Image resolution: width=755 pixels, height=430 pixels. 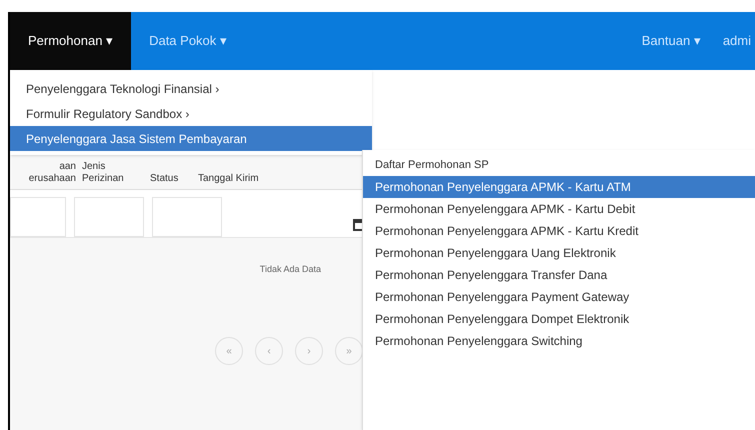 What do you see at coordinates (229, 179) in the screenshot?
I see `column-header: Tanggal Kirim` at bounding box center [229, 179].